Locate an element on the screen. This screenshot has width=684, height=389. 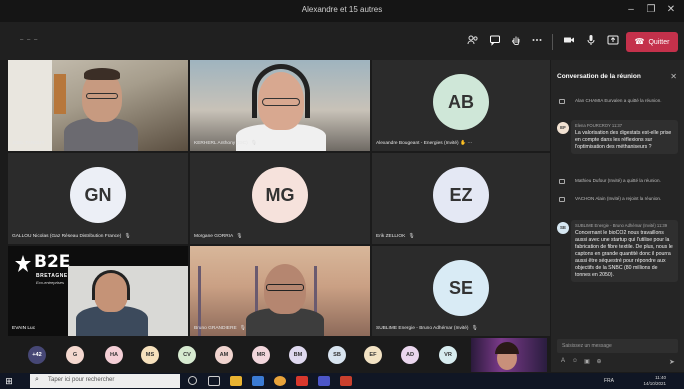
join-event-icon is located at coordinates (562, 199).